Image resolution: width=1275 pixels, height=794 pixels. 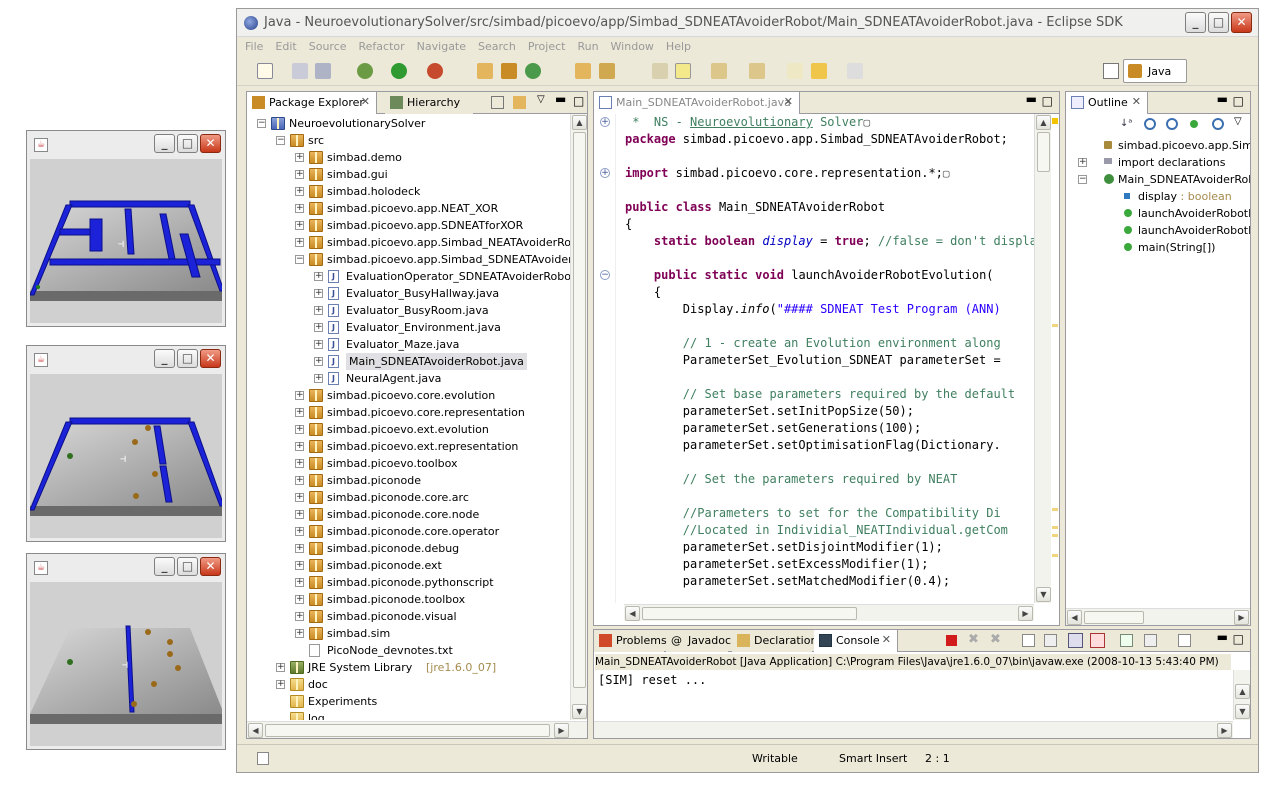 What do you see at coordinates (408, 174) in the screenshot?
I see `tree-item: + simbad.gui` at bounding box center [408, 174].